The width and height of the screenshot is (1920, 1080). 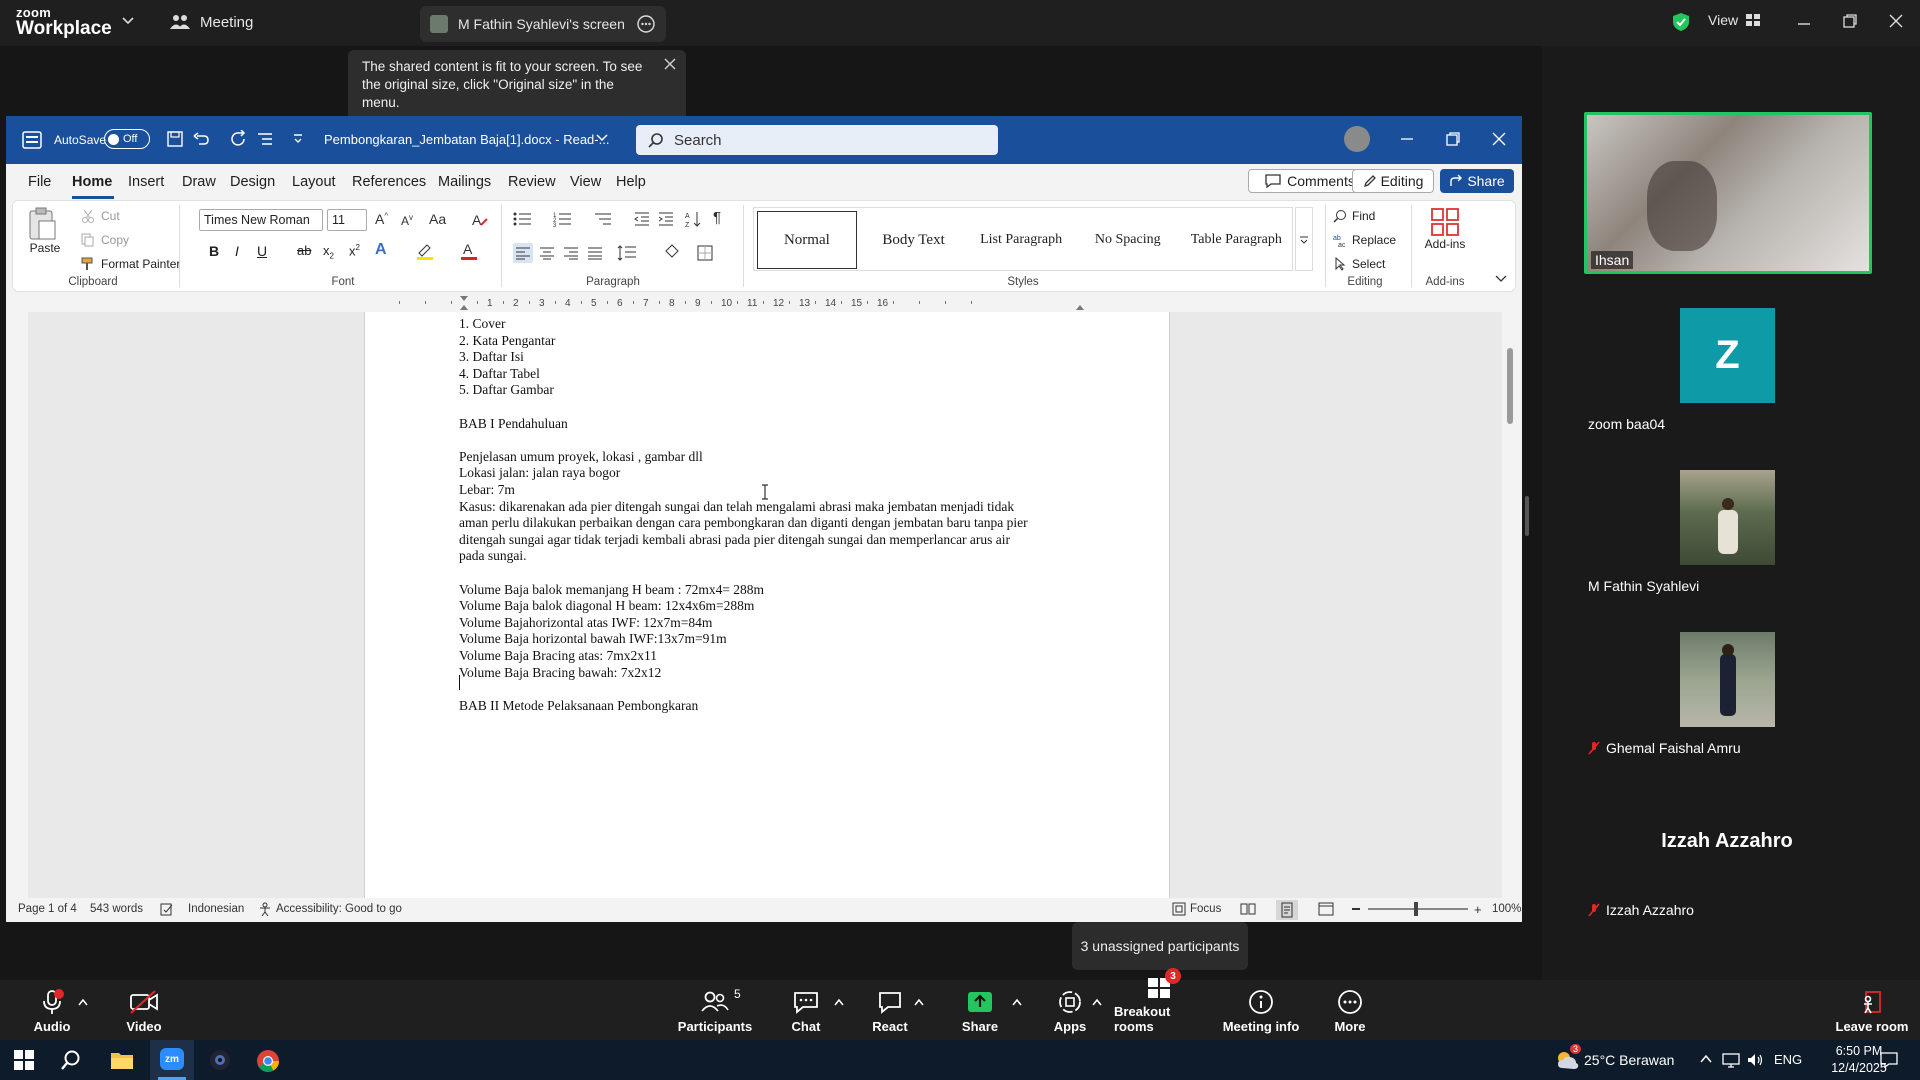 What do you see at coordinates (890, 1010) in the screenshot?
I see `react-button: React` at bounding box center [890, 1010].